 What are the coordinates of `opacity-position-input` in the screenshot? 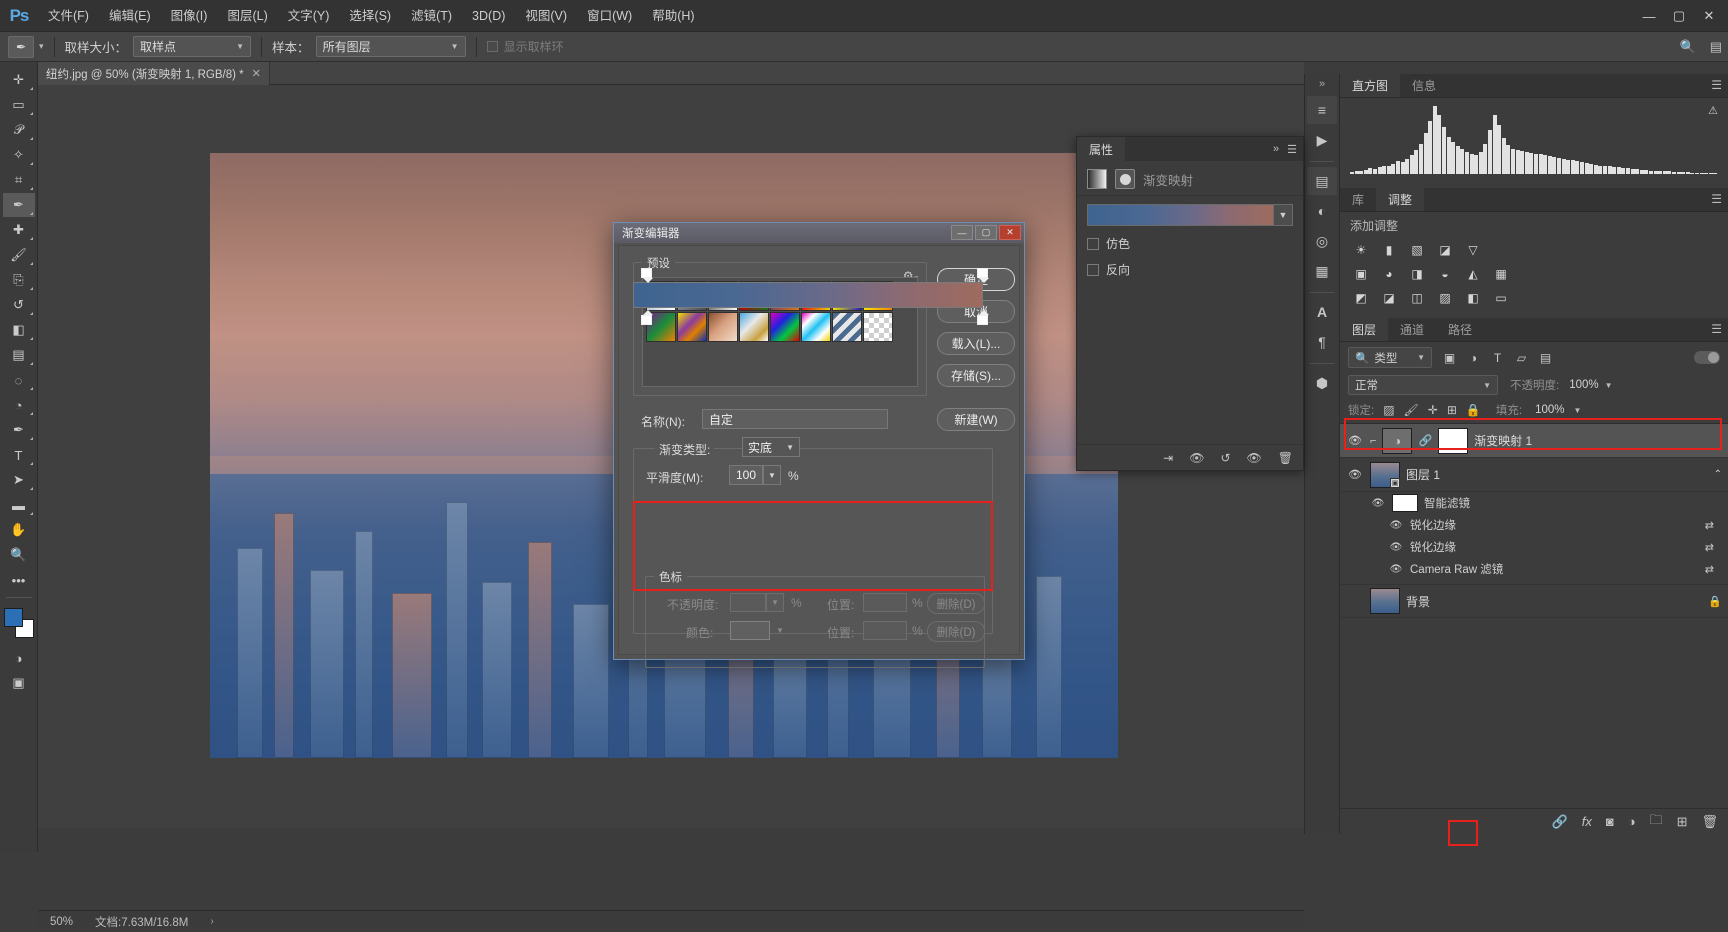 It's located at (885, 602).